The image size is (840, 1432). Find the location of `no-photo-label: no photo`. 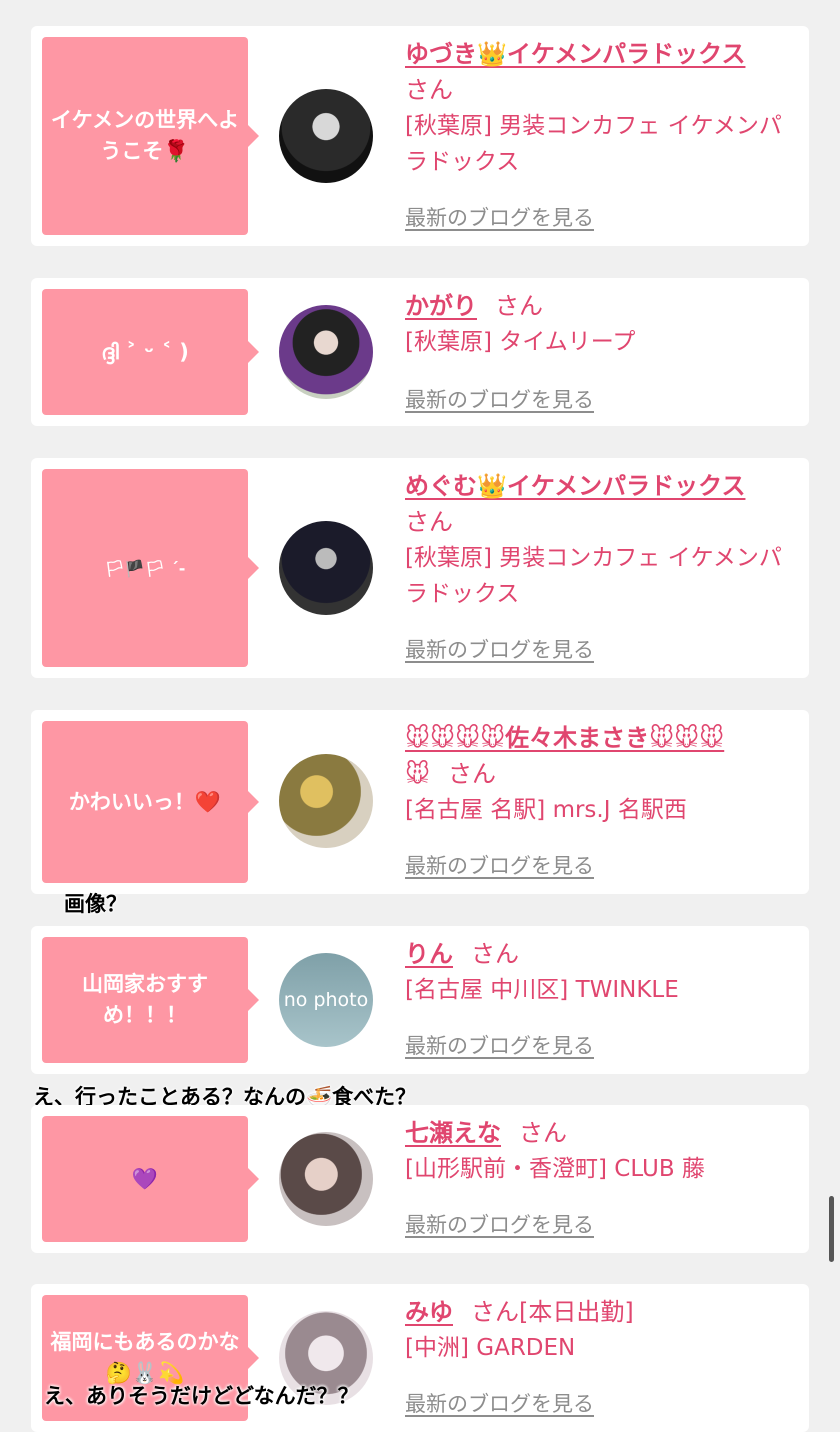

no-photo-label: no photo is located at coordinates (326, 1000).